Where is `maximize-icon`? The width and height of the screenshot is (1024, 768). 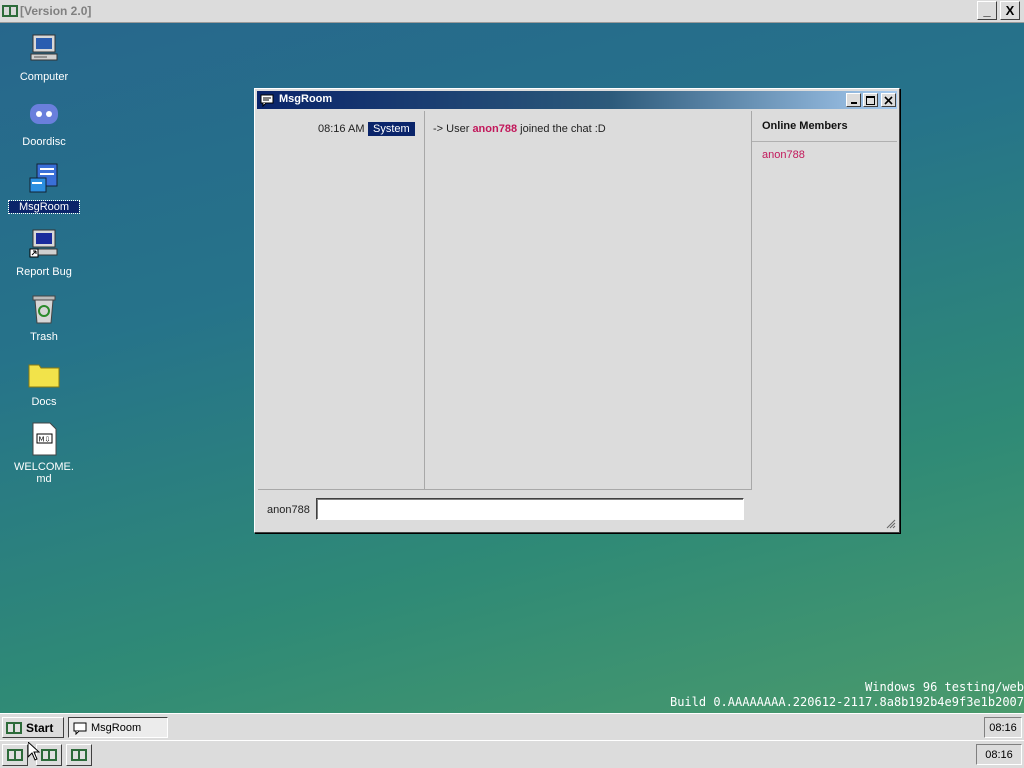 maximize-icon is located at coordinates (870, 100).